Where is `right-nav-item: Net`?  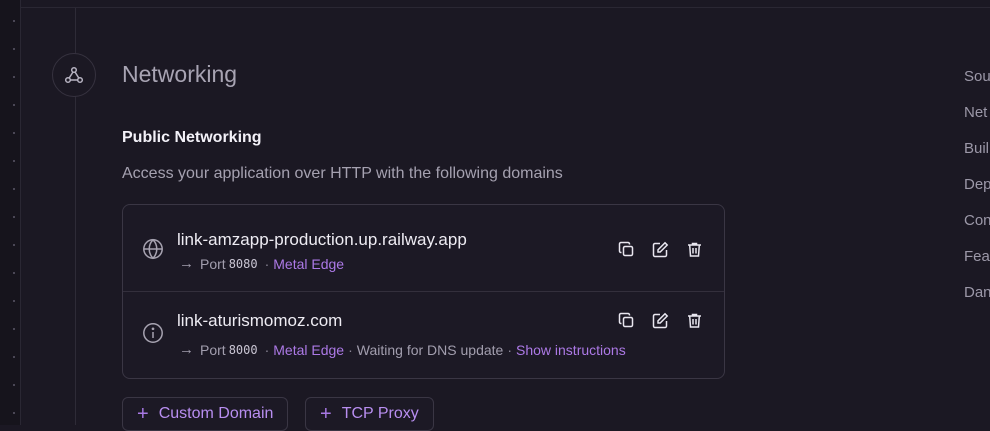 right-nav-item: Net is located at coordinates (975, 112).